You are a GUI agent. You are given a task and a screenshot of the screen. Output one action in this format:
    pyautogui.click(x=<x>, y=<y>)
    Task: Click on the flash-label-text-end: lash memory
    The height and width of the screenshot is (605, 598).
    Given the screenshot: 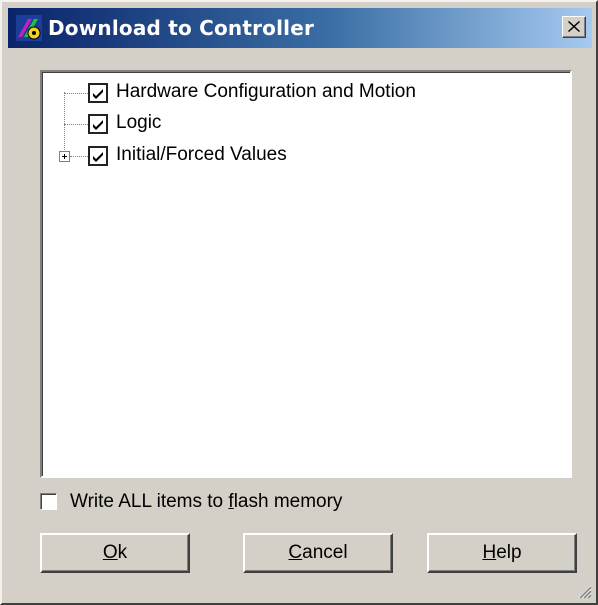 What is the action you would take?
    pyautogui.click(x=288, y=501)
    